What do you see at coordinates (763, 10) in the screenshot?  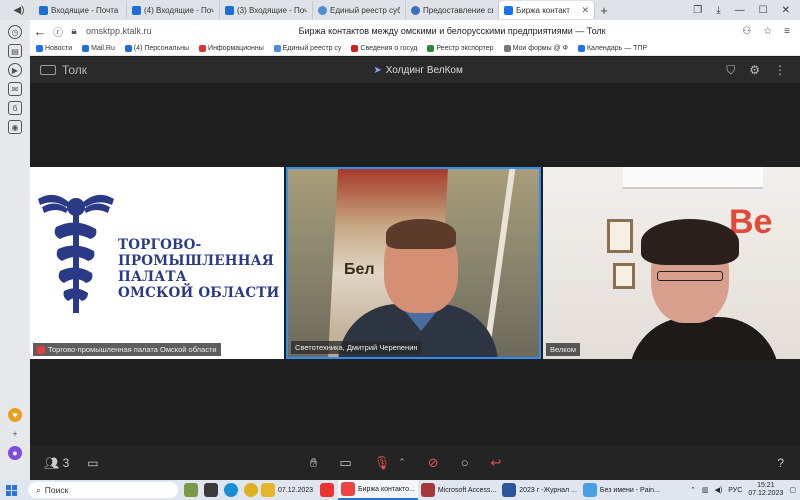 I see `maximize-icon: ☐` at bounding box center [763, 10].